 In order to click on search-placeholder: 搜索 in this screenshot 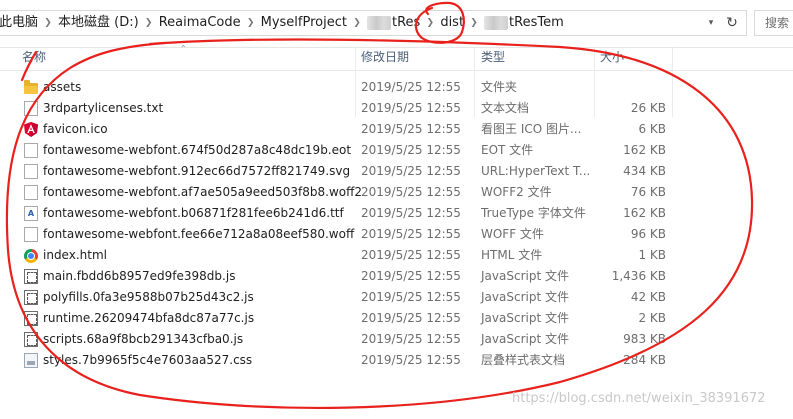, I will do `click(777, 23)`.